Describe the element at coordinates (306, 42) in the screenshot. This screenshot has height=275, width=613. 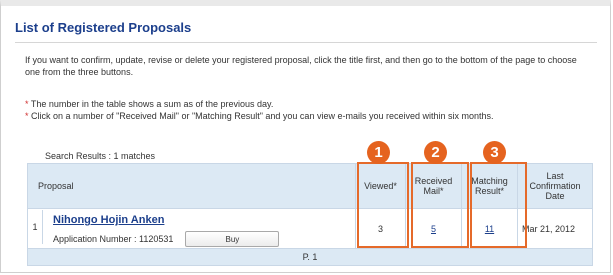
I see `title-divider` at that location.